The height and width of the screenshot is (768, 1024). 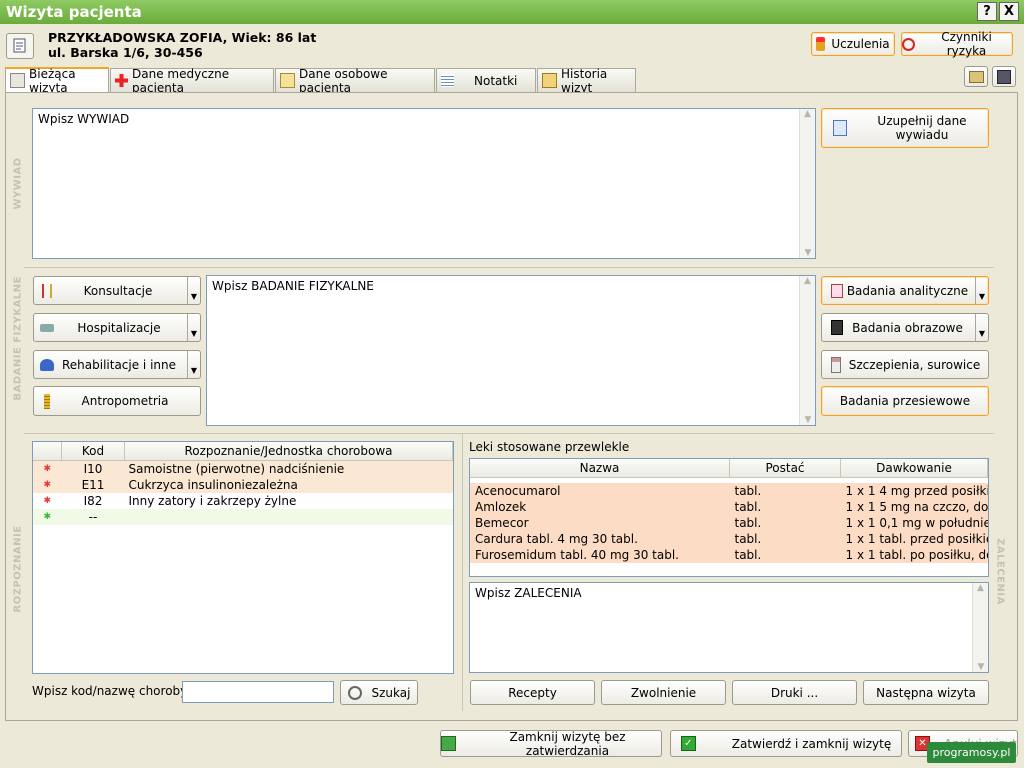 I want to click on next-visit-button: Następna wizyta, so click(x=926, y=692).